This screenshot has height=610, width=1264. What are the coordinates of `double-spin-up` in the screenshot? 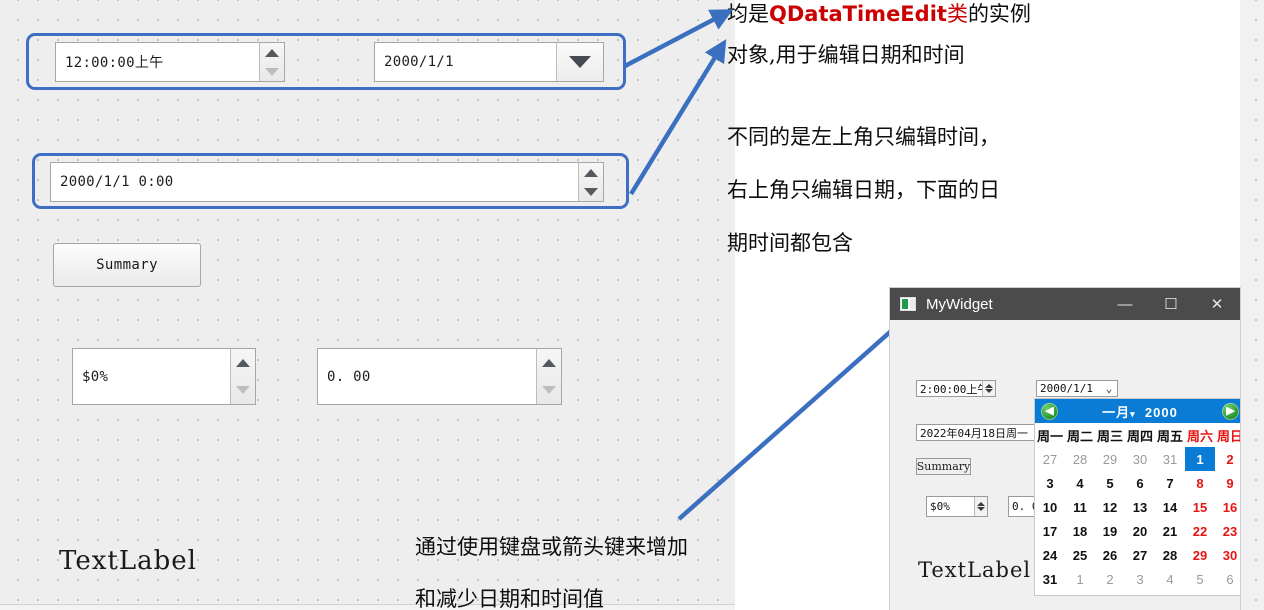 It's located at (549, 363).